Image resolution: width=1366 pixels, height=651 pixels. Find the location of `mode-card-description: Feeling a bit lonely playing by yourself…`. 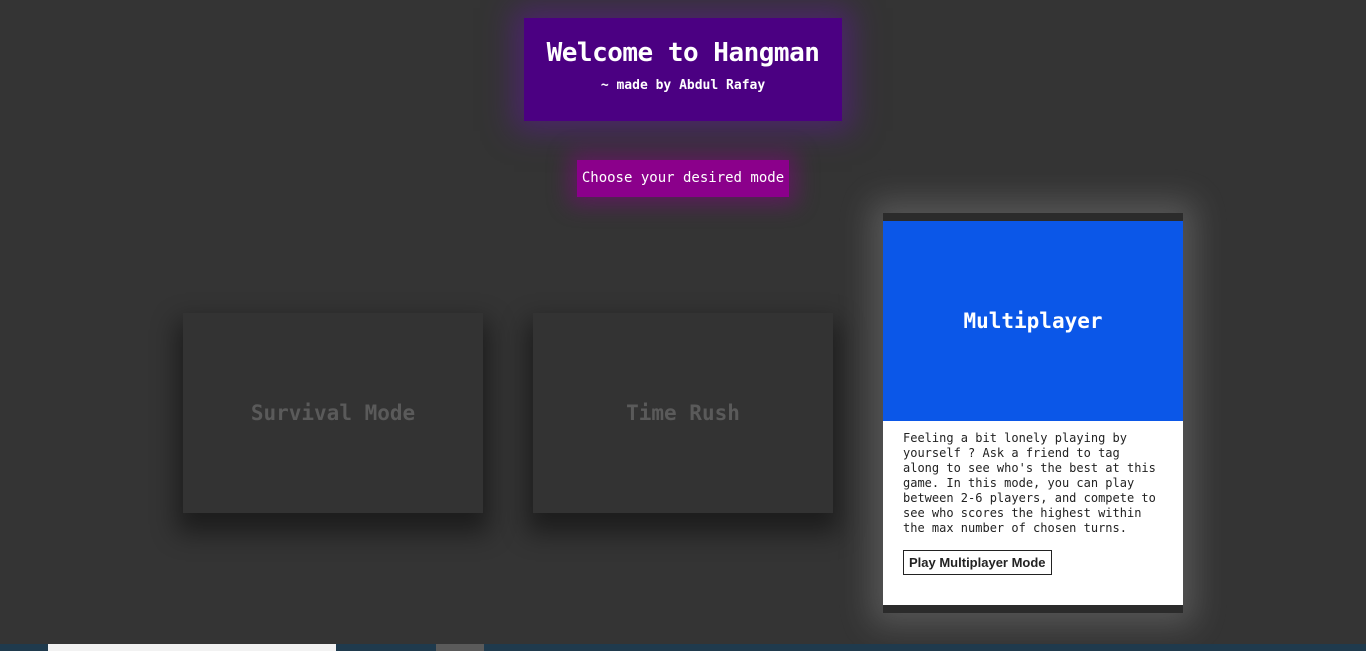

mode-card-description: Feeling a bit lonely playing by yourself… is located at coordinates (1029, 483).